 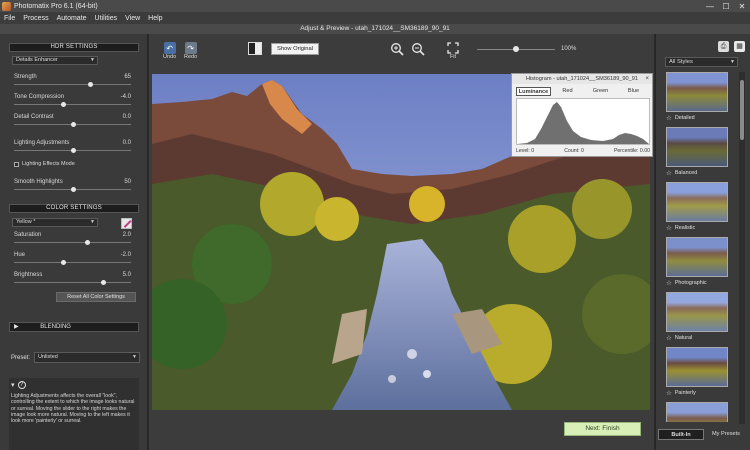 What do you see at coordinates (55, 327) in the screenshot?
I see `blending-label: BLENDING` at bounding box center [55, 327].